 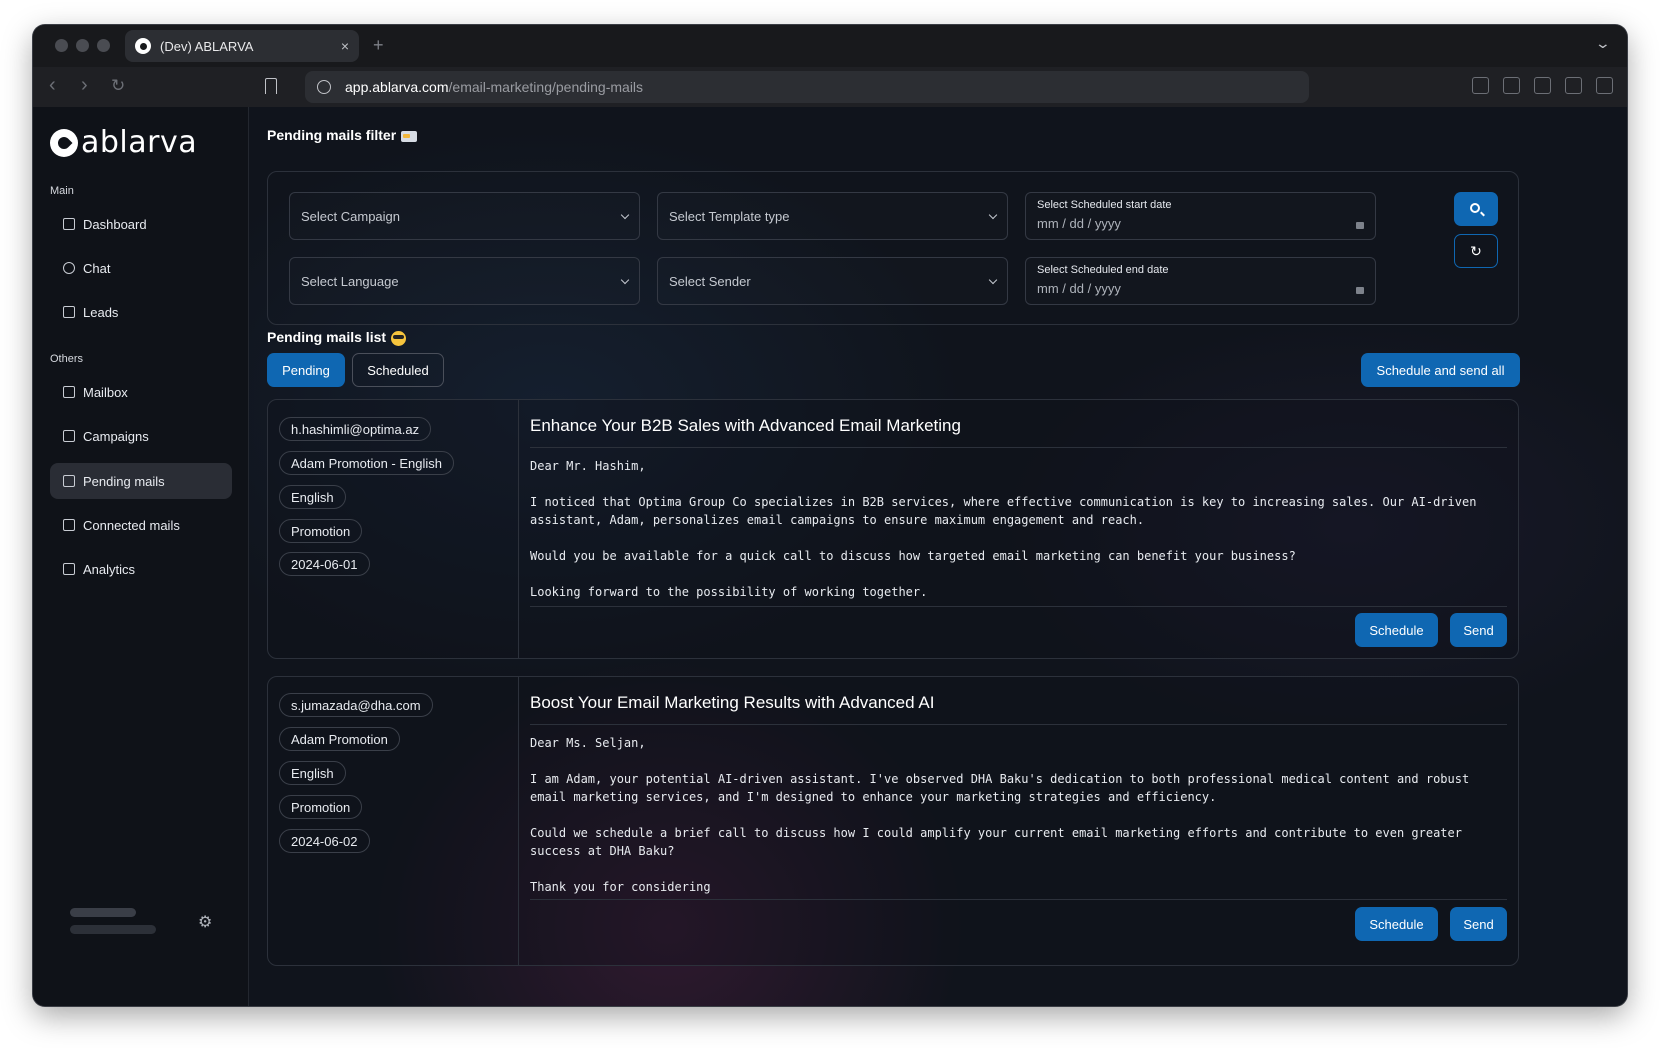 I want to click on chat-bubble-icon, so click(x=69, y=268).